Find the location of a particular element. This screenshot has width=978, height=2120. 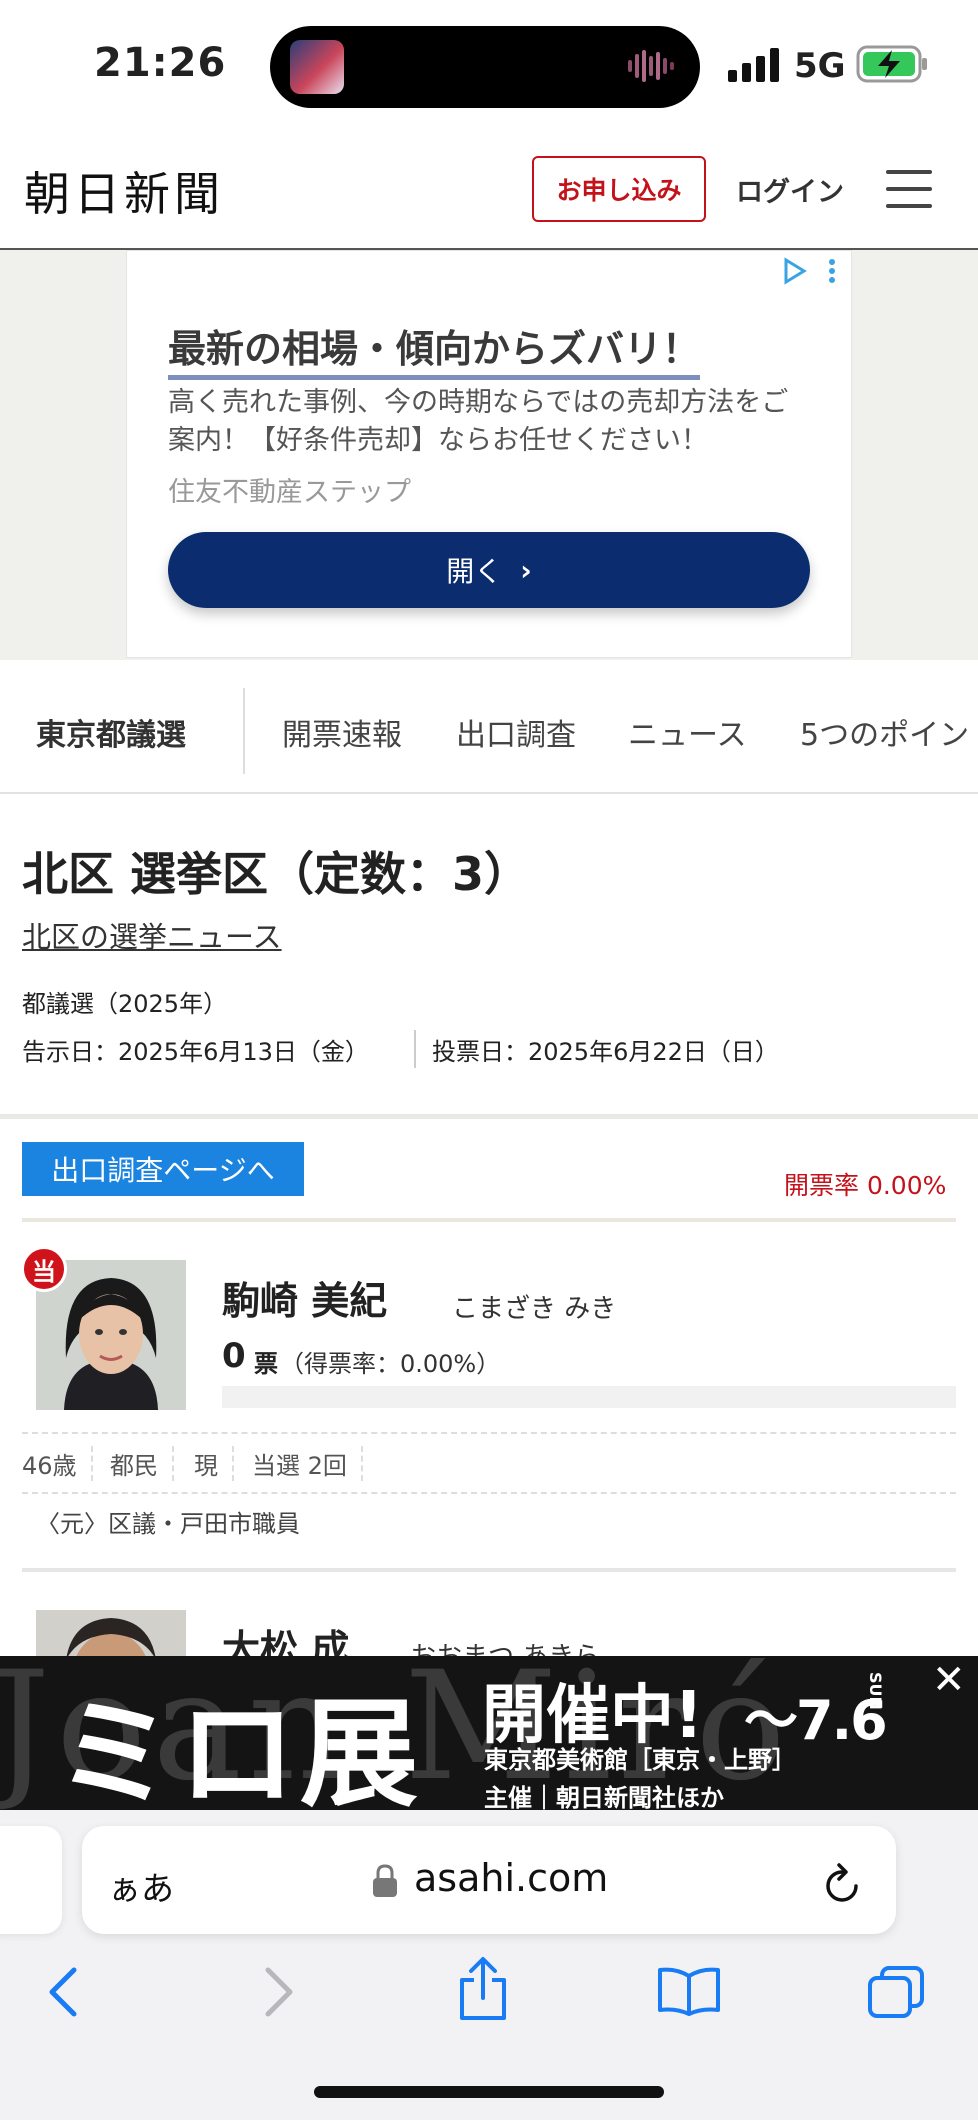

home-indicator is located at coordinates (489, 2092).